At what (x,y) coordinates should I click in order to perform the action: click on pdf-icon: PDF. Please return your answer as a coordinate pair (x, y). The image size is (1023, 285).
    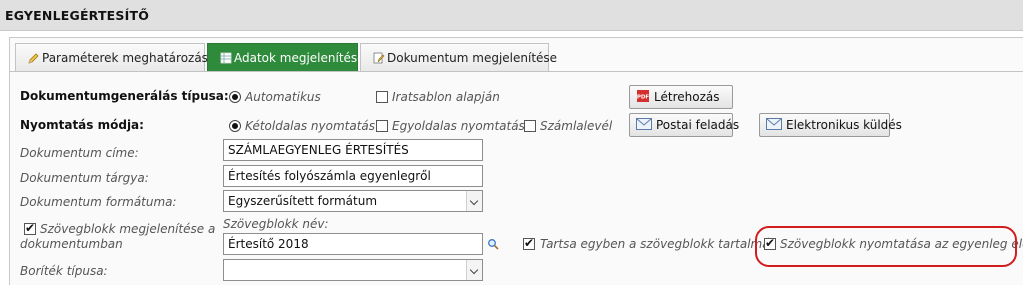
    Looking at the image, I should click on (643, 97).